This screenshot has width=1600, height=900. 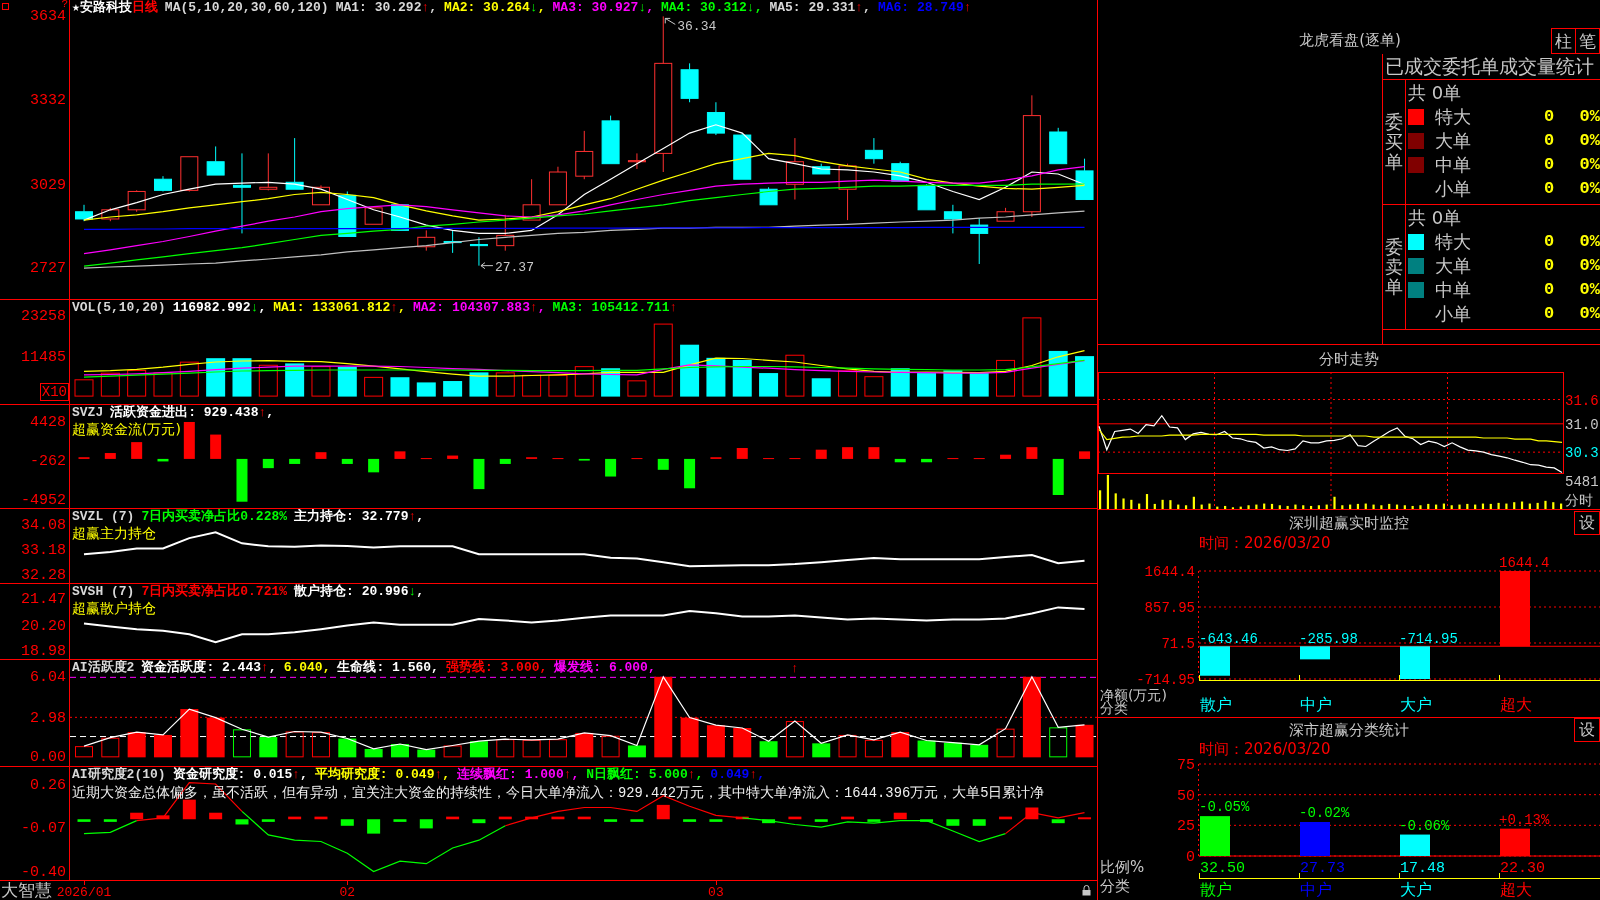 I want to click on change-label: -0.02%, so click(x=1324, y=813).